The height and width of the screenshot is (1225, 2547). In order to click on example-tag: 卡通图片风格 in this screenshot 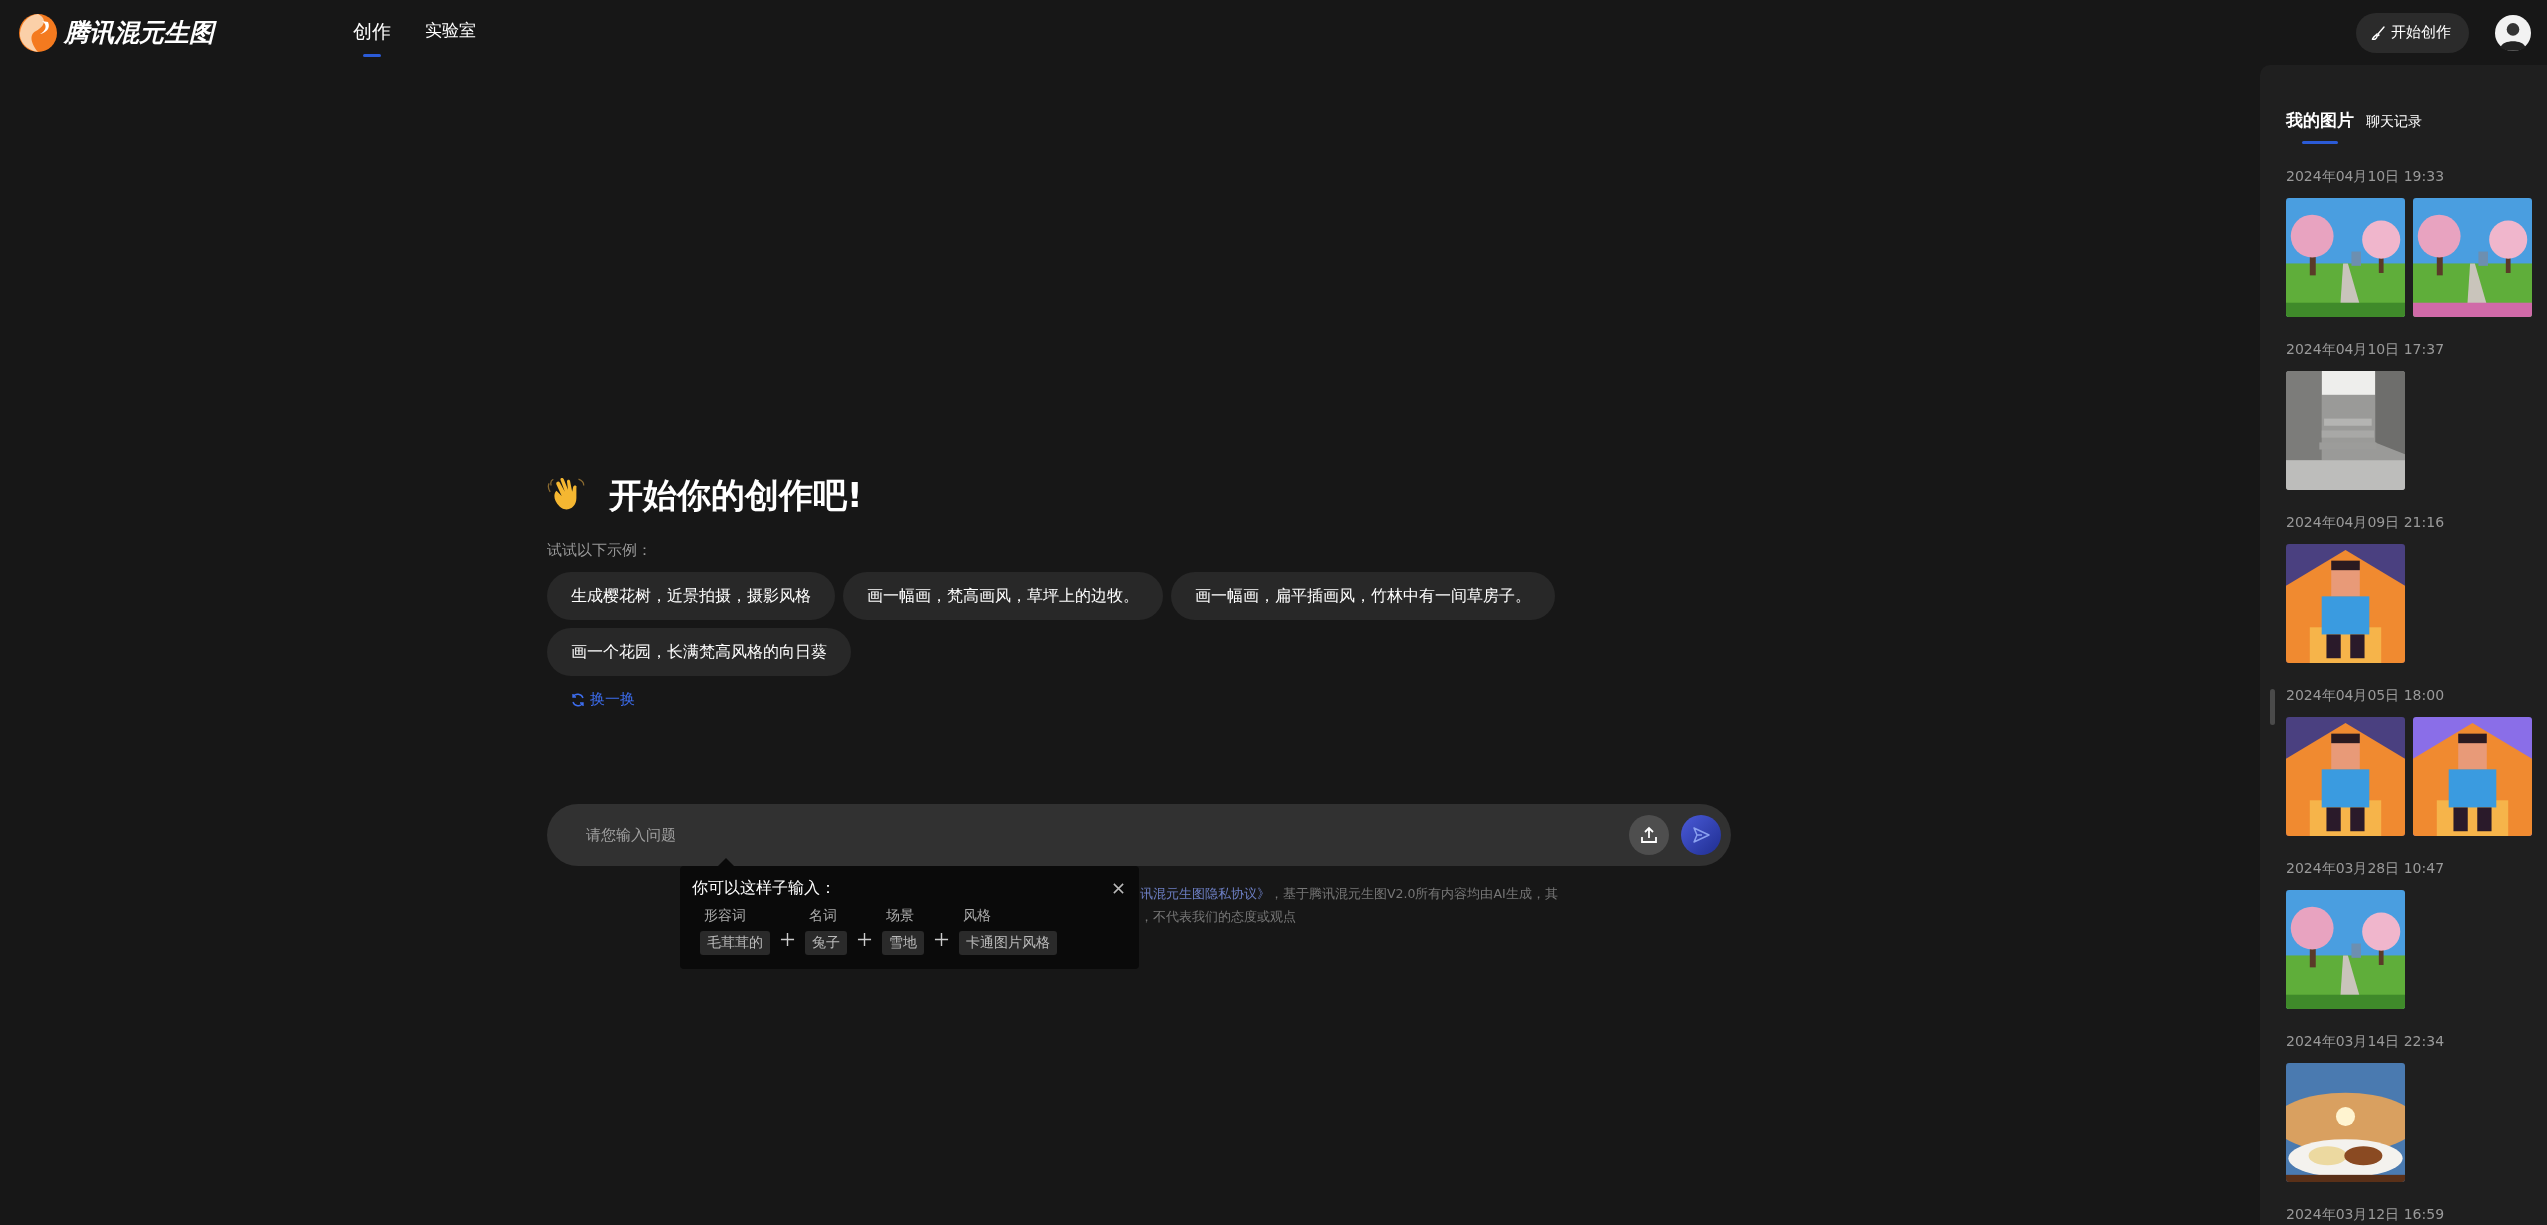, I will do `click(1008, 942)`.